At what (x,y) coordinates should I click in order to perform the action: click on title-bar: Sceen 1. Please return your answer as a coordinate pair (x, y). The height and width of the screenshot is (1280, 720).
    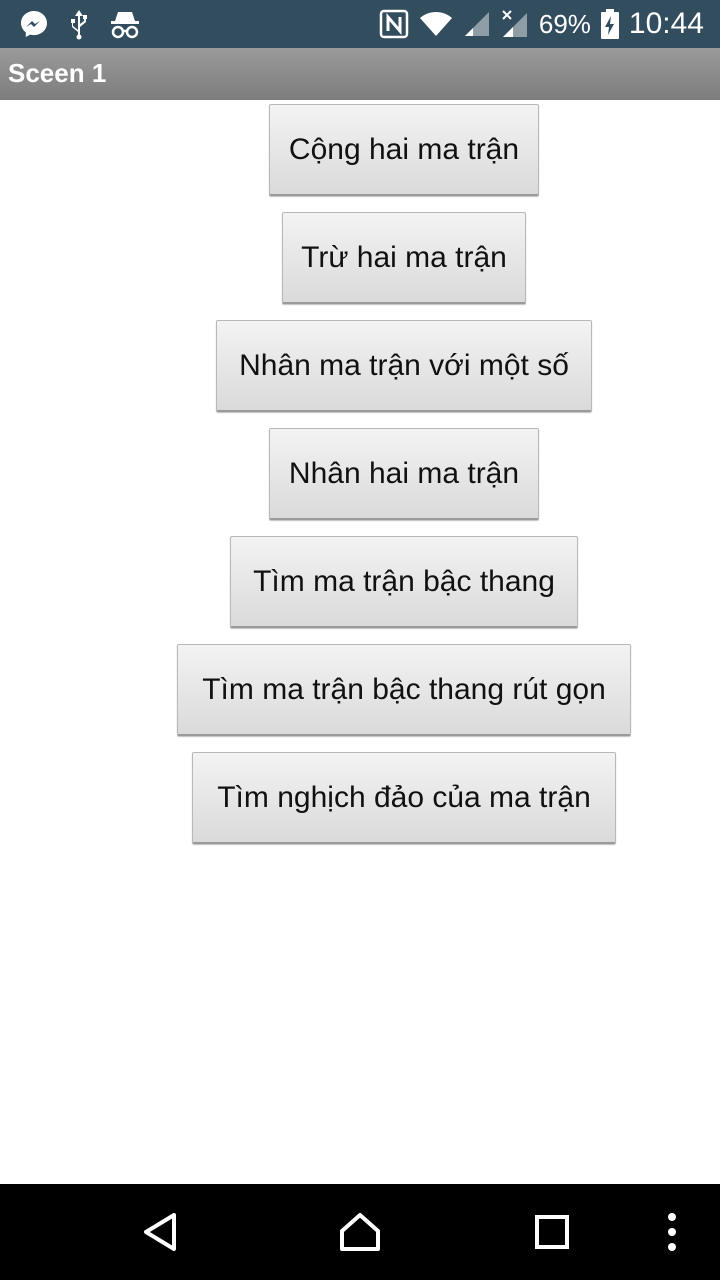
    Looking at the image, I should click on (360, 74).